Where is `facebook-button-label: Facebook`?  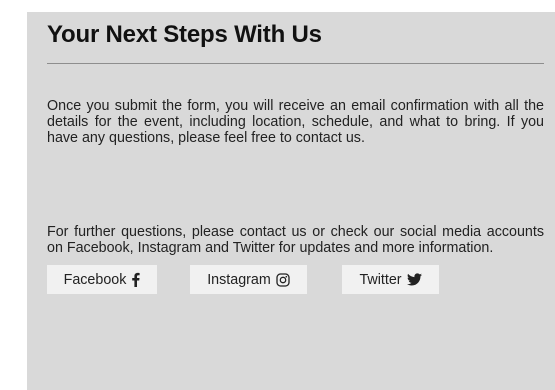 facebook-button-label: Facebook is located at coordinates (95, 279).